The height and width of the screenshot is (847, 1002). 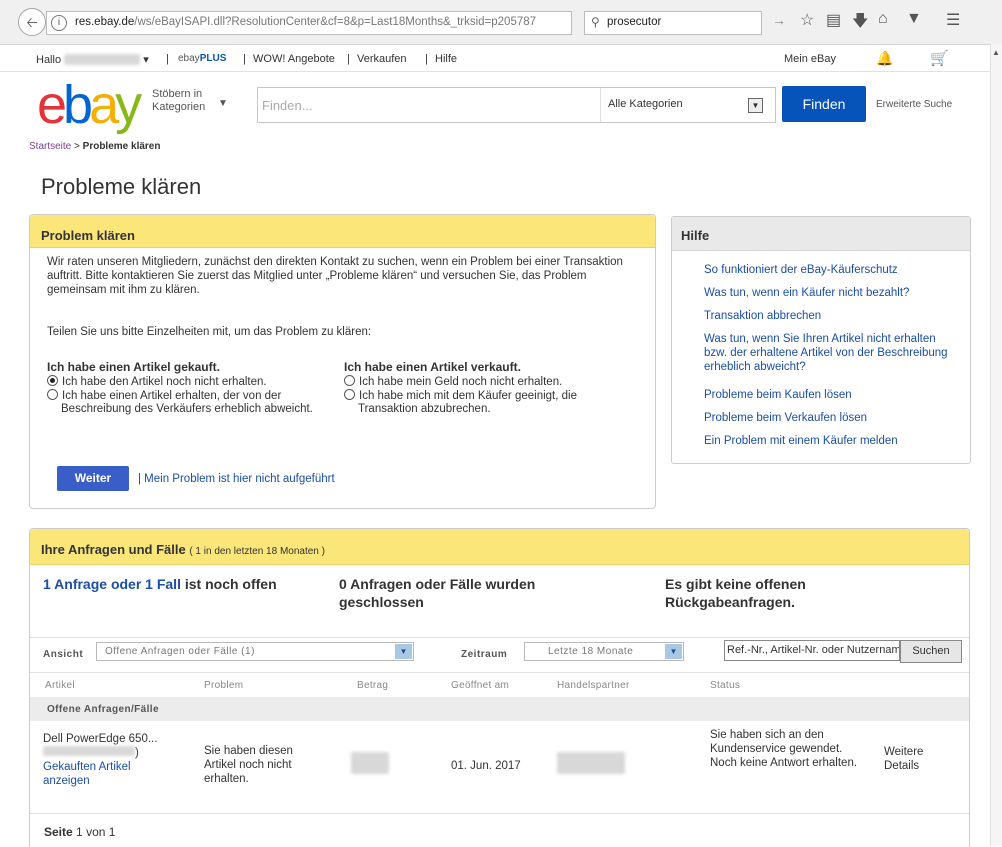 What do you see at coordinates (914, 759) in the screenshot?
I see `details-link: Weitere Details` at bounding box center [914, 759].